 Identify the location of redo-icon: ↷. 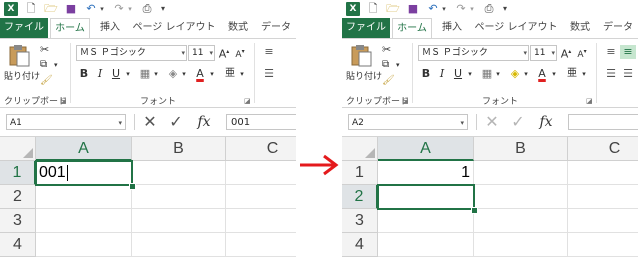
(119, 9).